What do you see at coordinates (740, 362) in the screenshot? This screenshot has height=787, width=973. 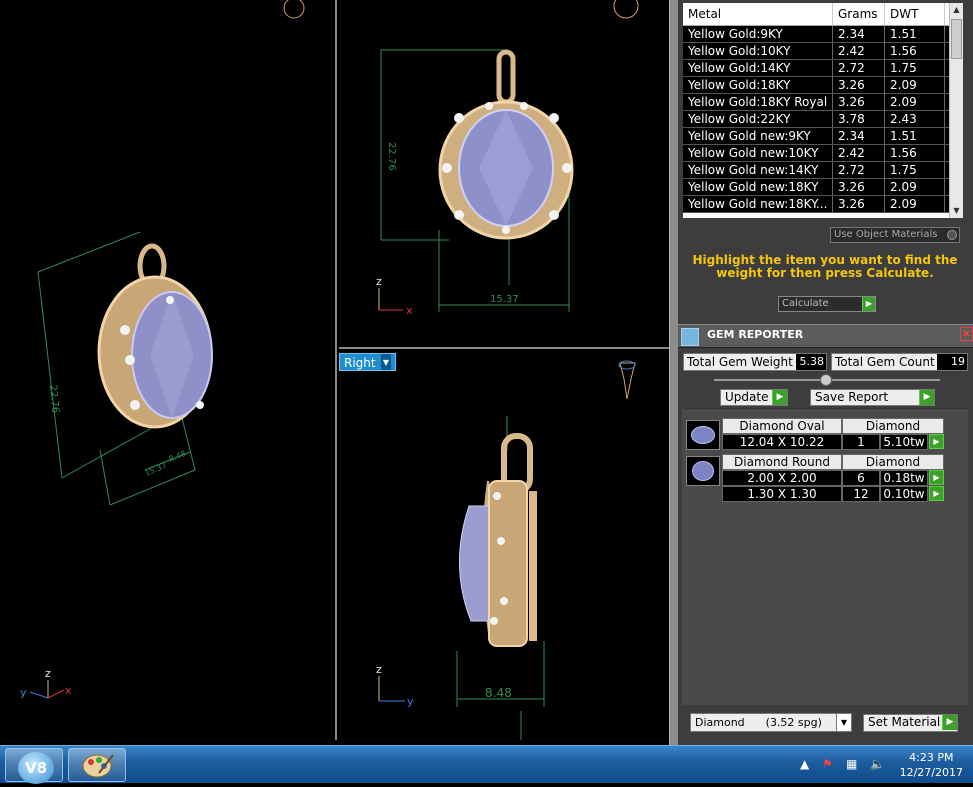 I see `total-gem-weight-label: Total Gem Weight` at bounding box center [740, 362].